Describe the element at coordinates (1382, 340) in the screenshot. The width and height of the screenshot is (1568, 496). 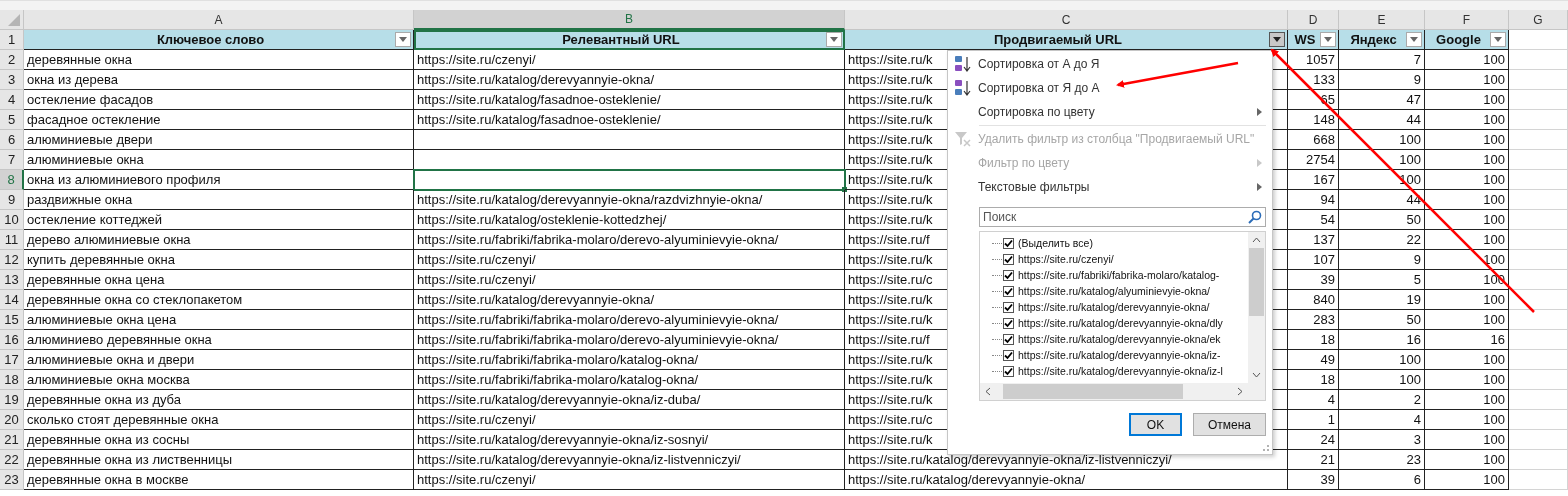
I see `table-cell: 16` at that location.